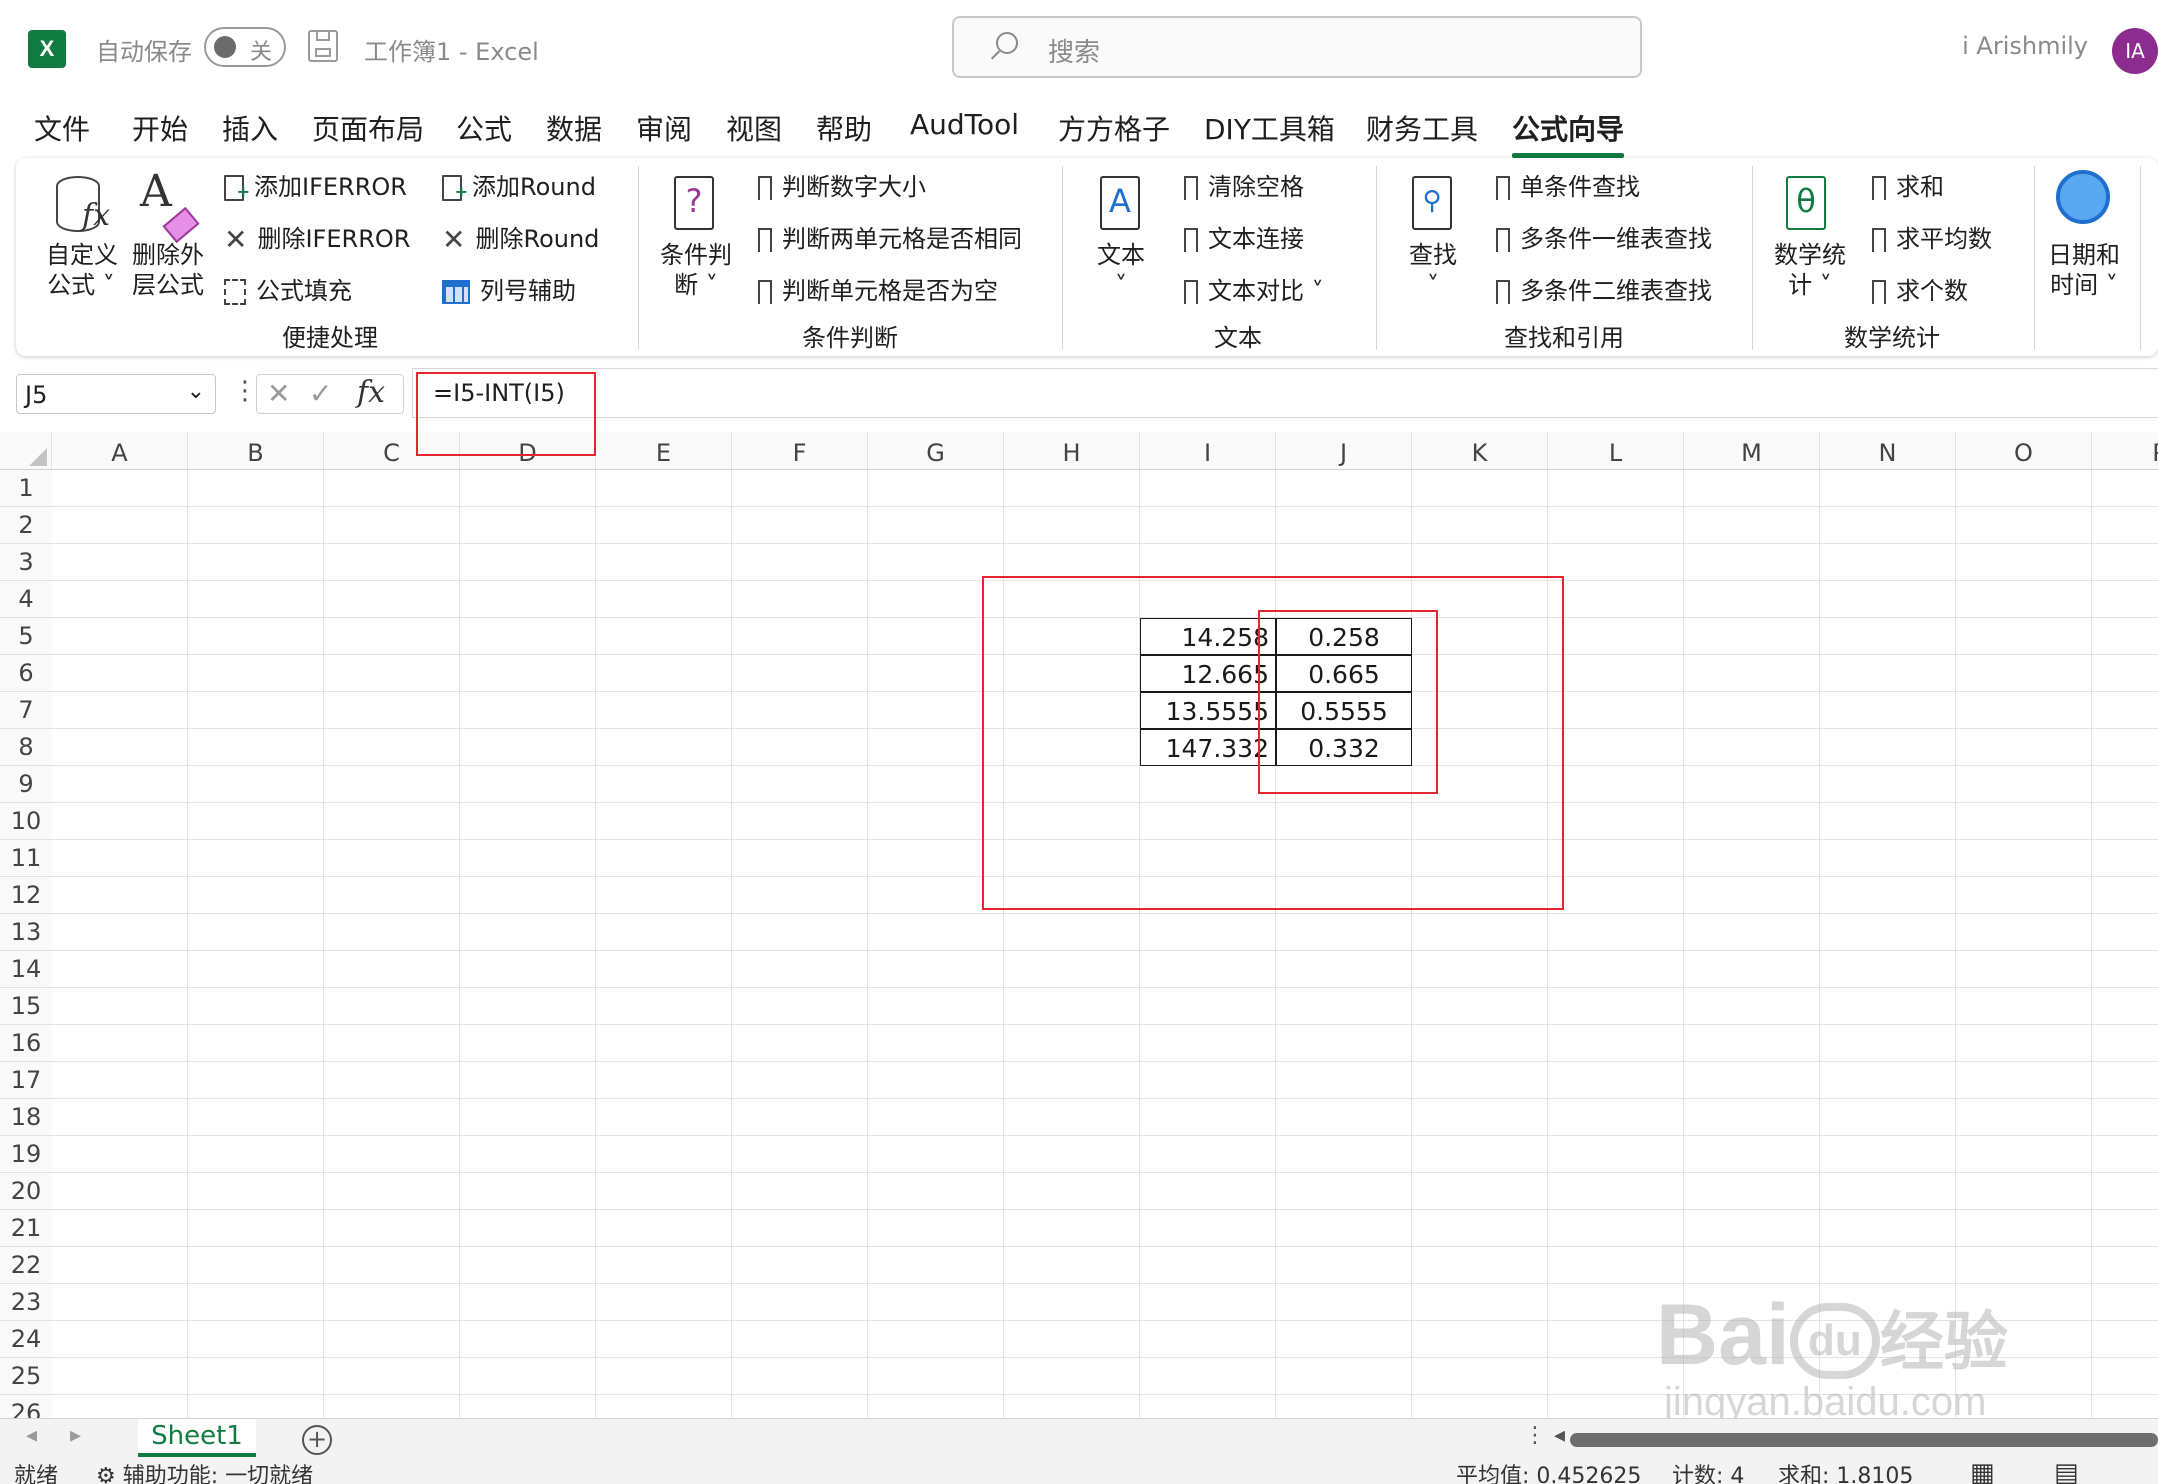 The height and width of the screenshot is (1484, 2158). What do you see at coordinates (196, 391) in the screenshot?
I see `chevron-down-icon: ⌄` at bounding box center [196, 391].